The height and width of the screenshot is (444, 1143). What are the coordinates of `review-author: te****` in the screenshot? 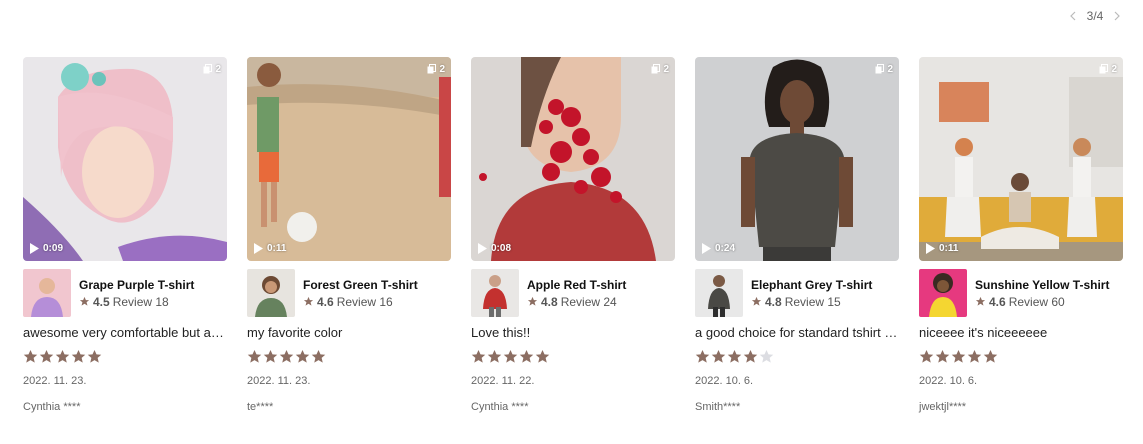 It's located at (260, 407).